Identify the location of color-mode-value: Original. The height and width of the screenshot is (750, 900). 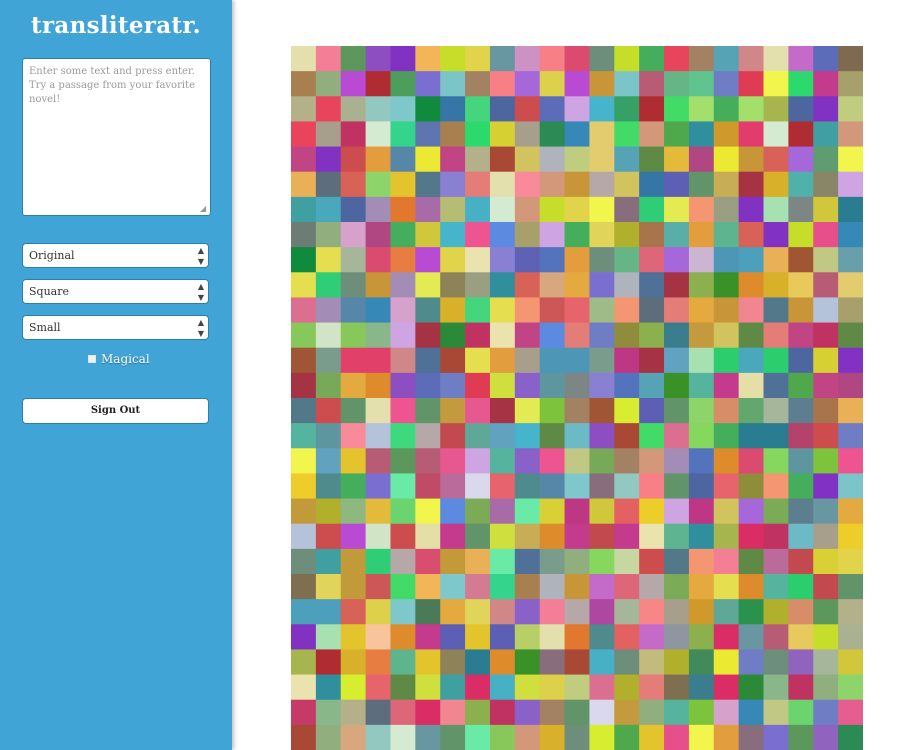
(52, 255).